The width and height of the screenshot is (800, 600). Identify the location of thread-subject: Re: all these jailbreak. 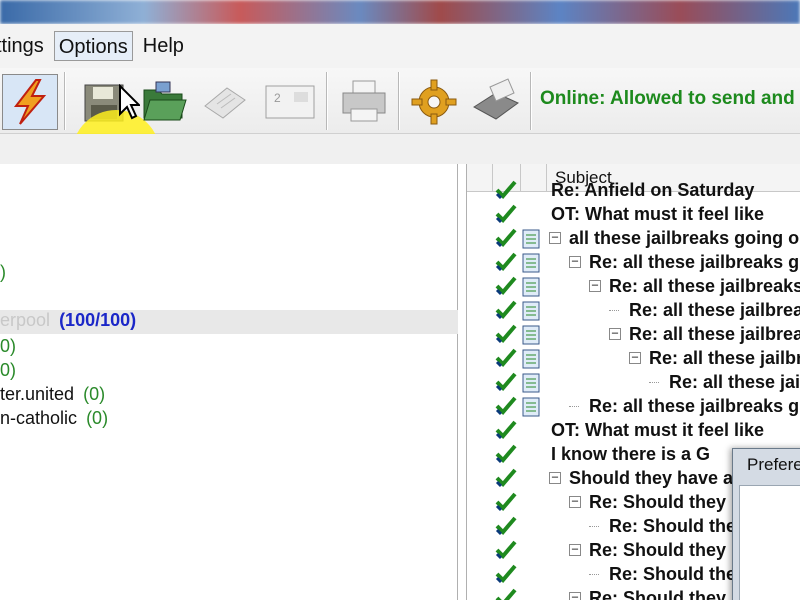
(714, 310).